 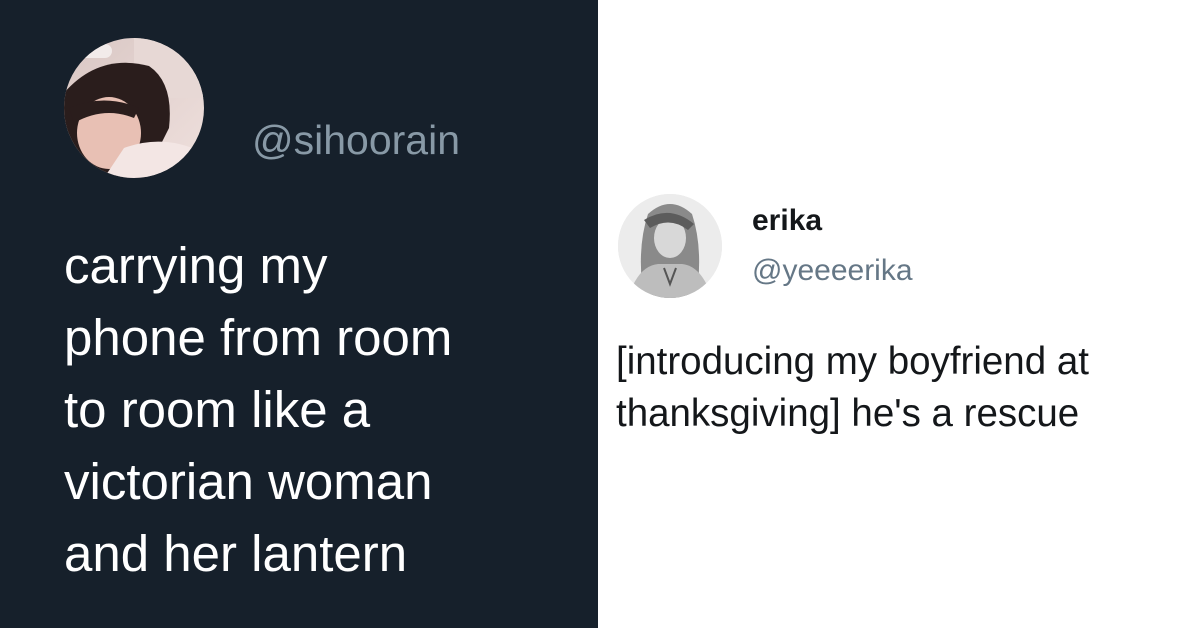 What do you see at coordinates (196, 265) in the screenshot?
I see `tweet-line: carrying my` at bounding box center [196, 265].